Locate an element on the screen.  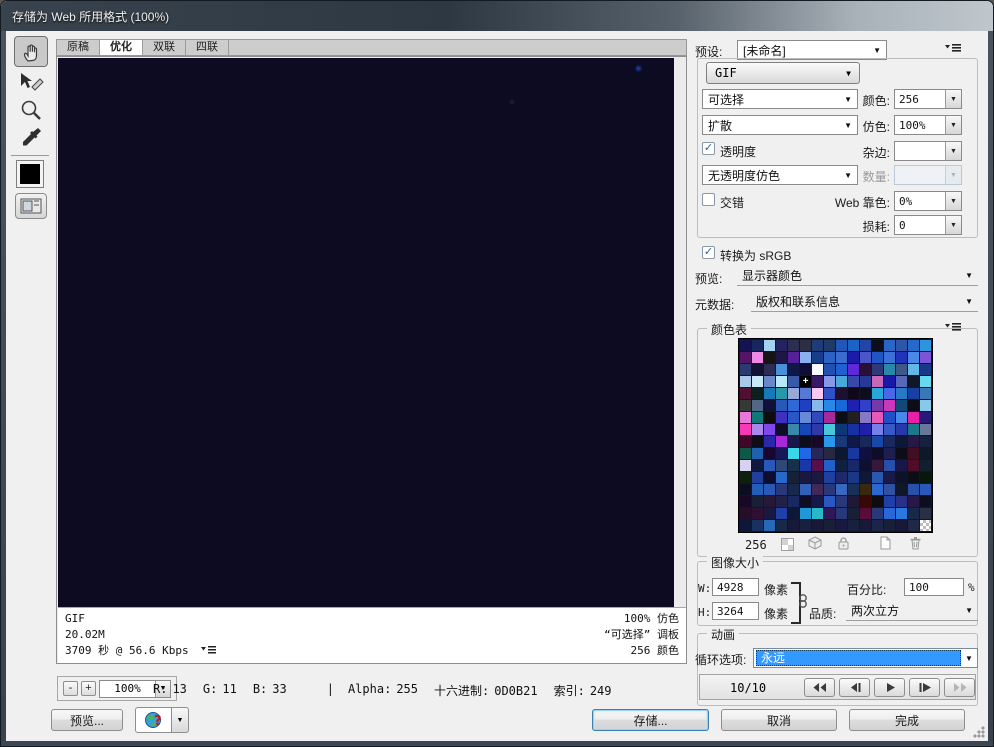
tab-2up: 双联 is located at coordinates (164, 47).